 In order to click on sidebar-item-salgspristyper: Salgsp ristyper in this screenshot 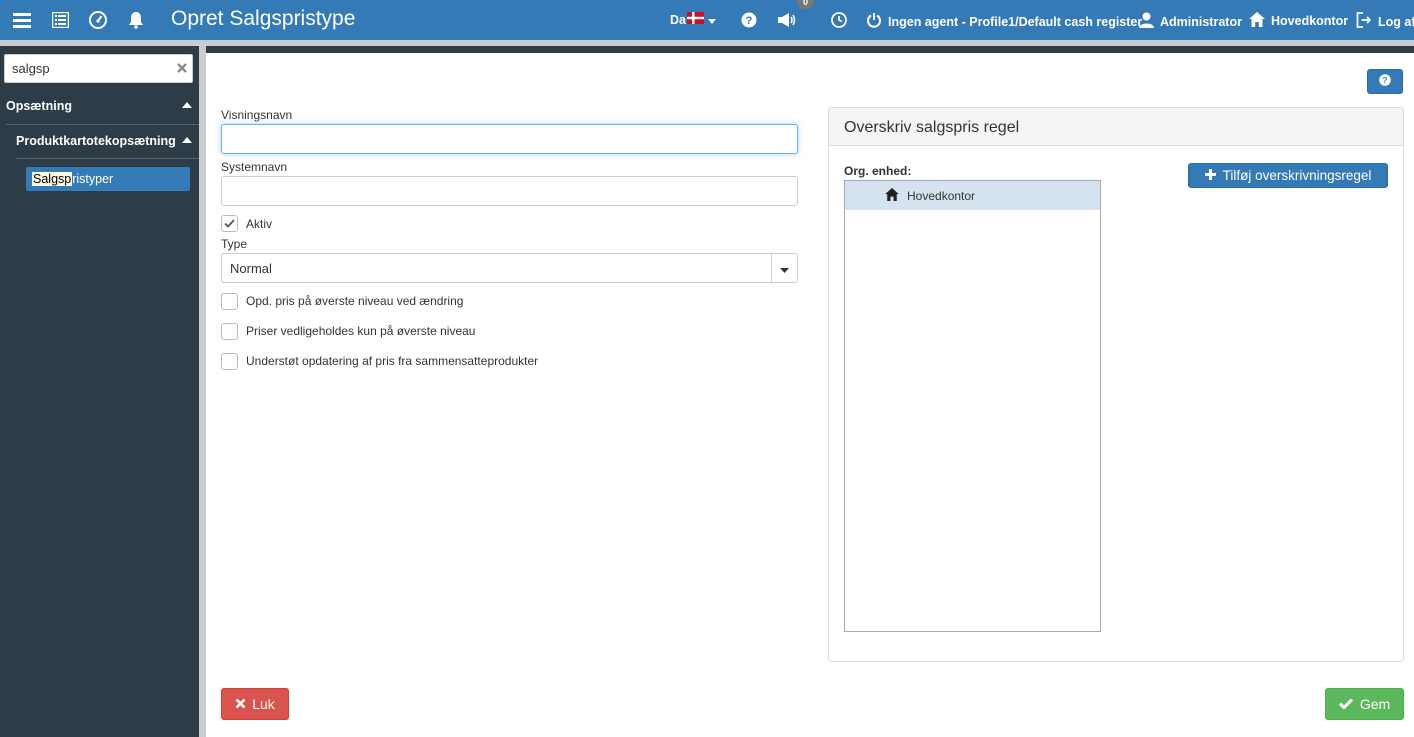, I will do `click(108, 179)`.